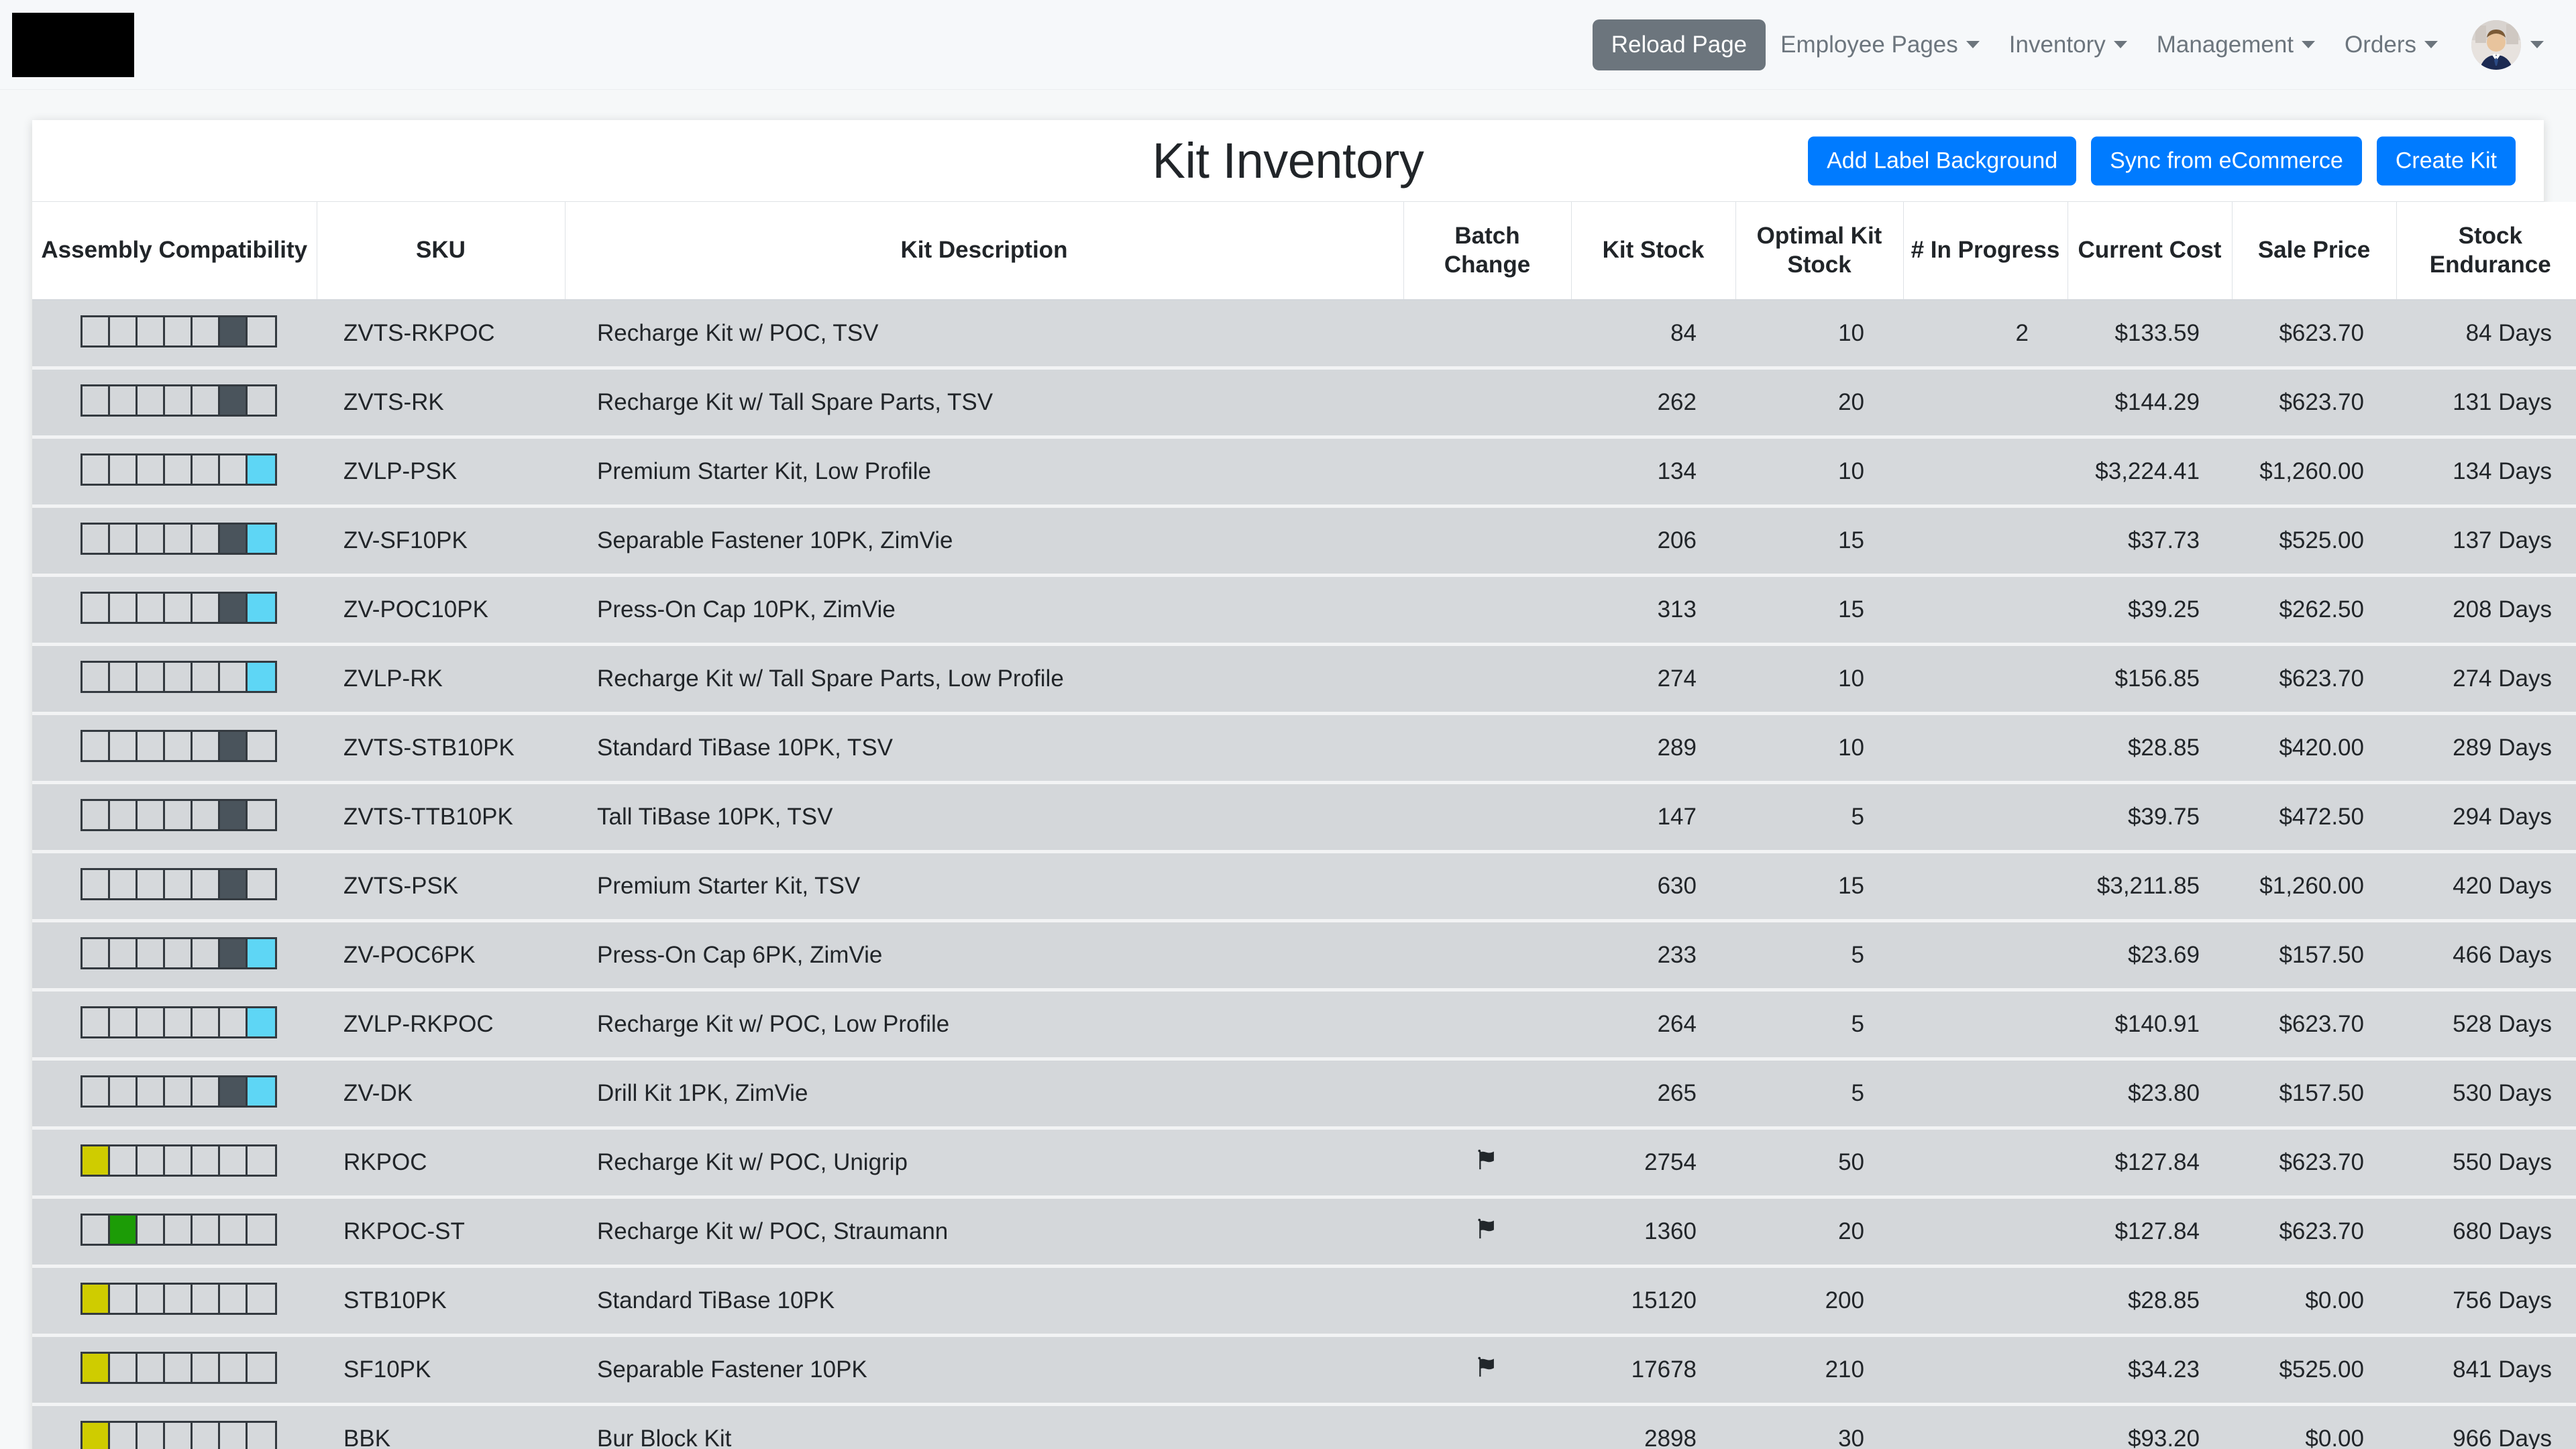  What do you see at coordinates (1653, 472) in the screenshot?
I see `cell-kit-stock: 134` at bounding box center [1653, 472].